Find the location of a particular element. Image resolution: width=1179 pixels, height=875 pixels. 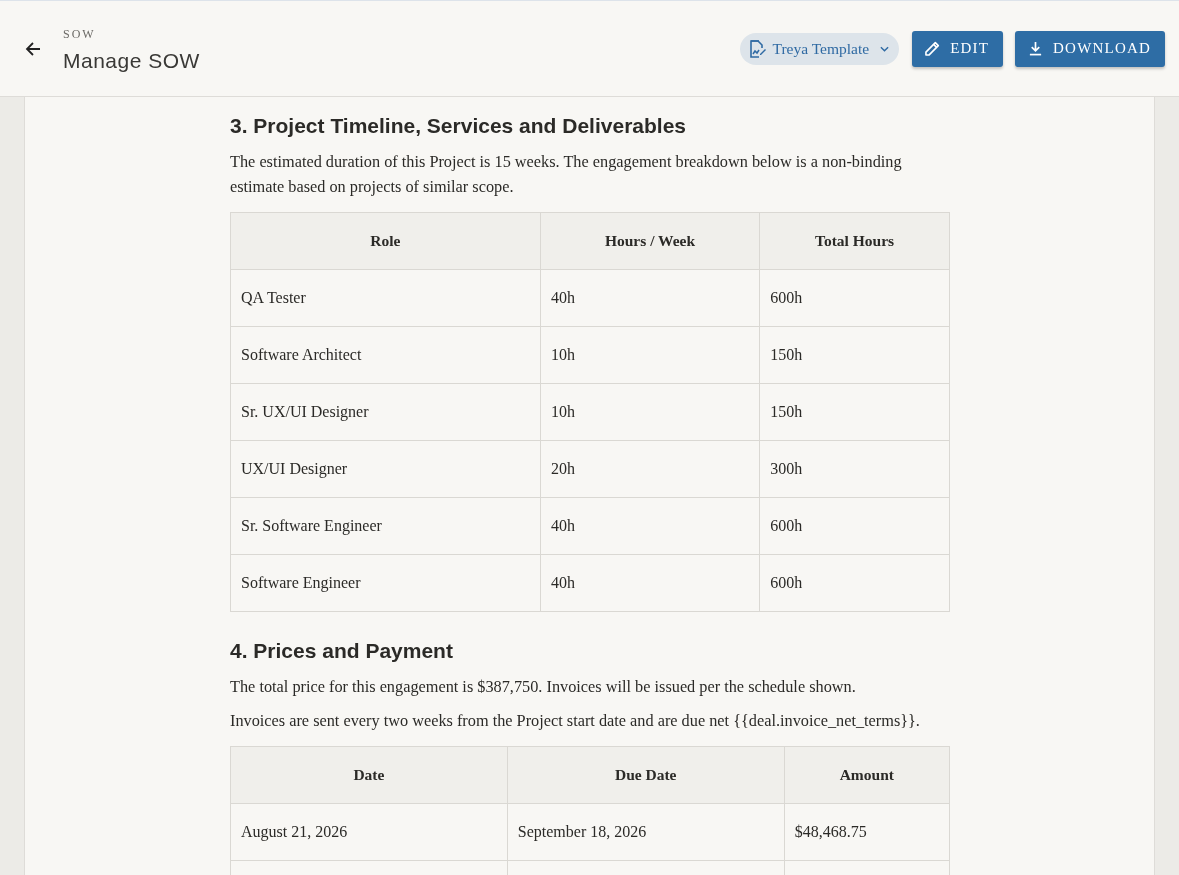

table-cell: Software Engineer is located at coordinates (385, 583).